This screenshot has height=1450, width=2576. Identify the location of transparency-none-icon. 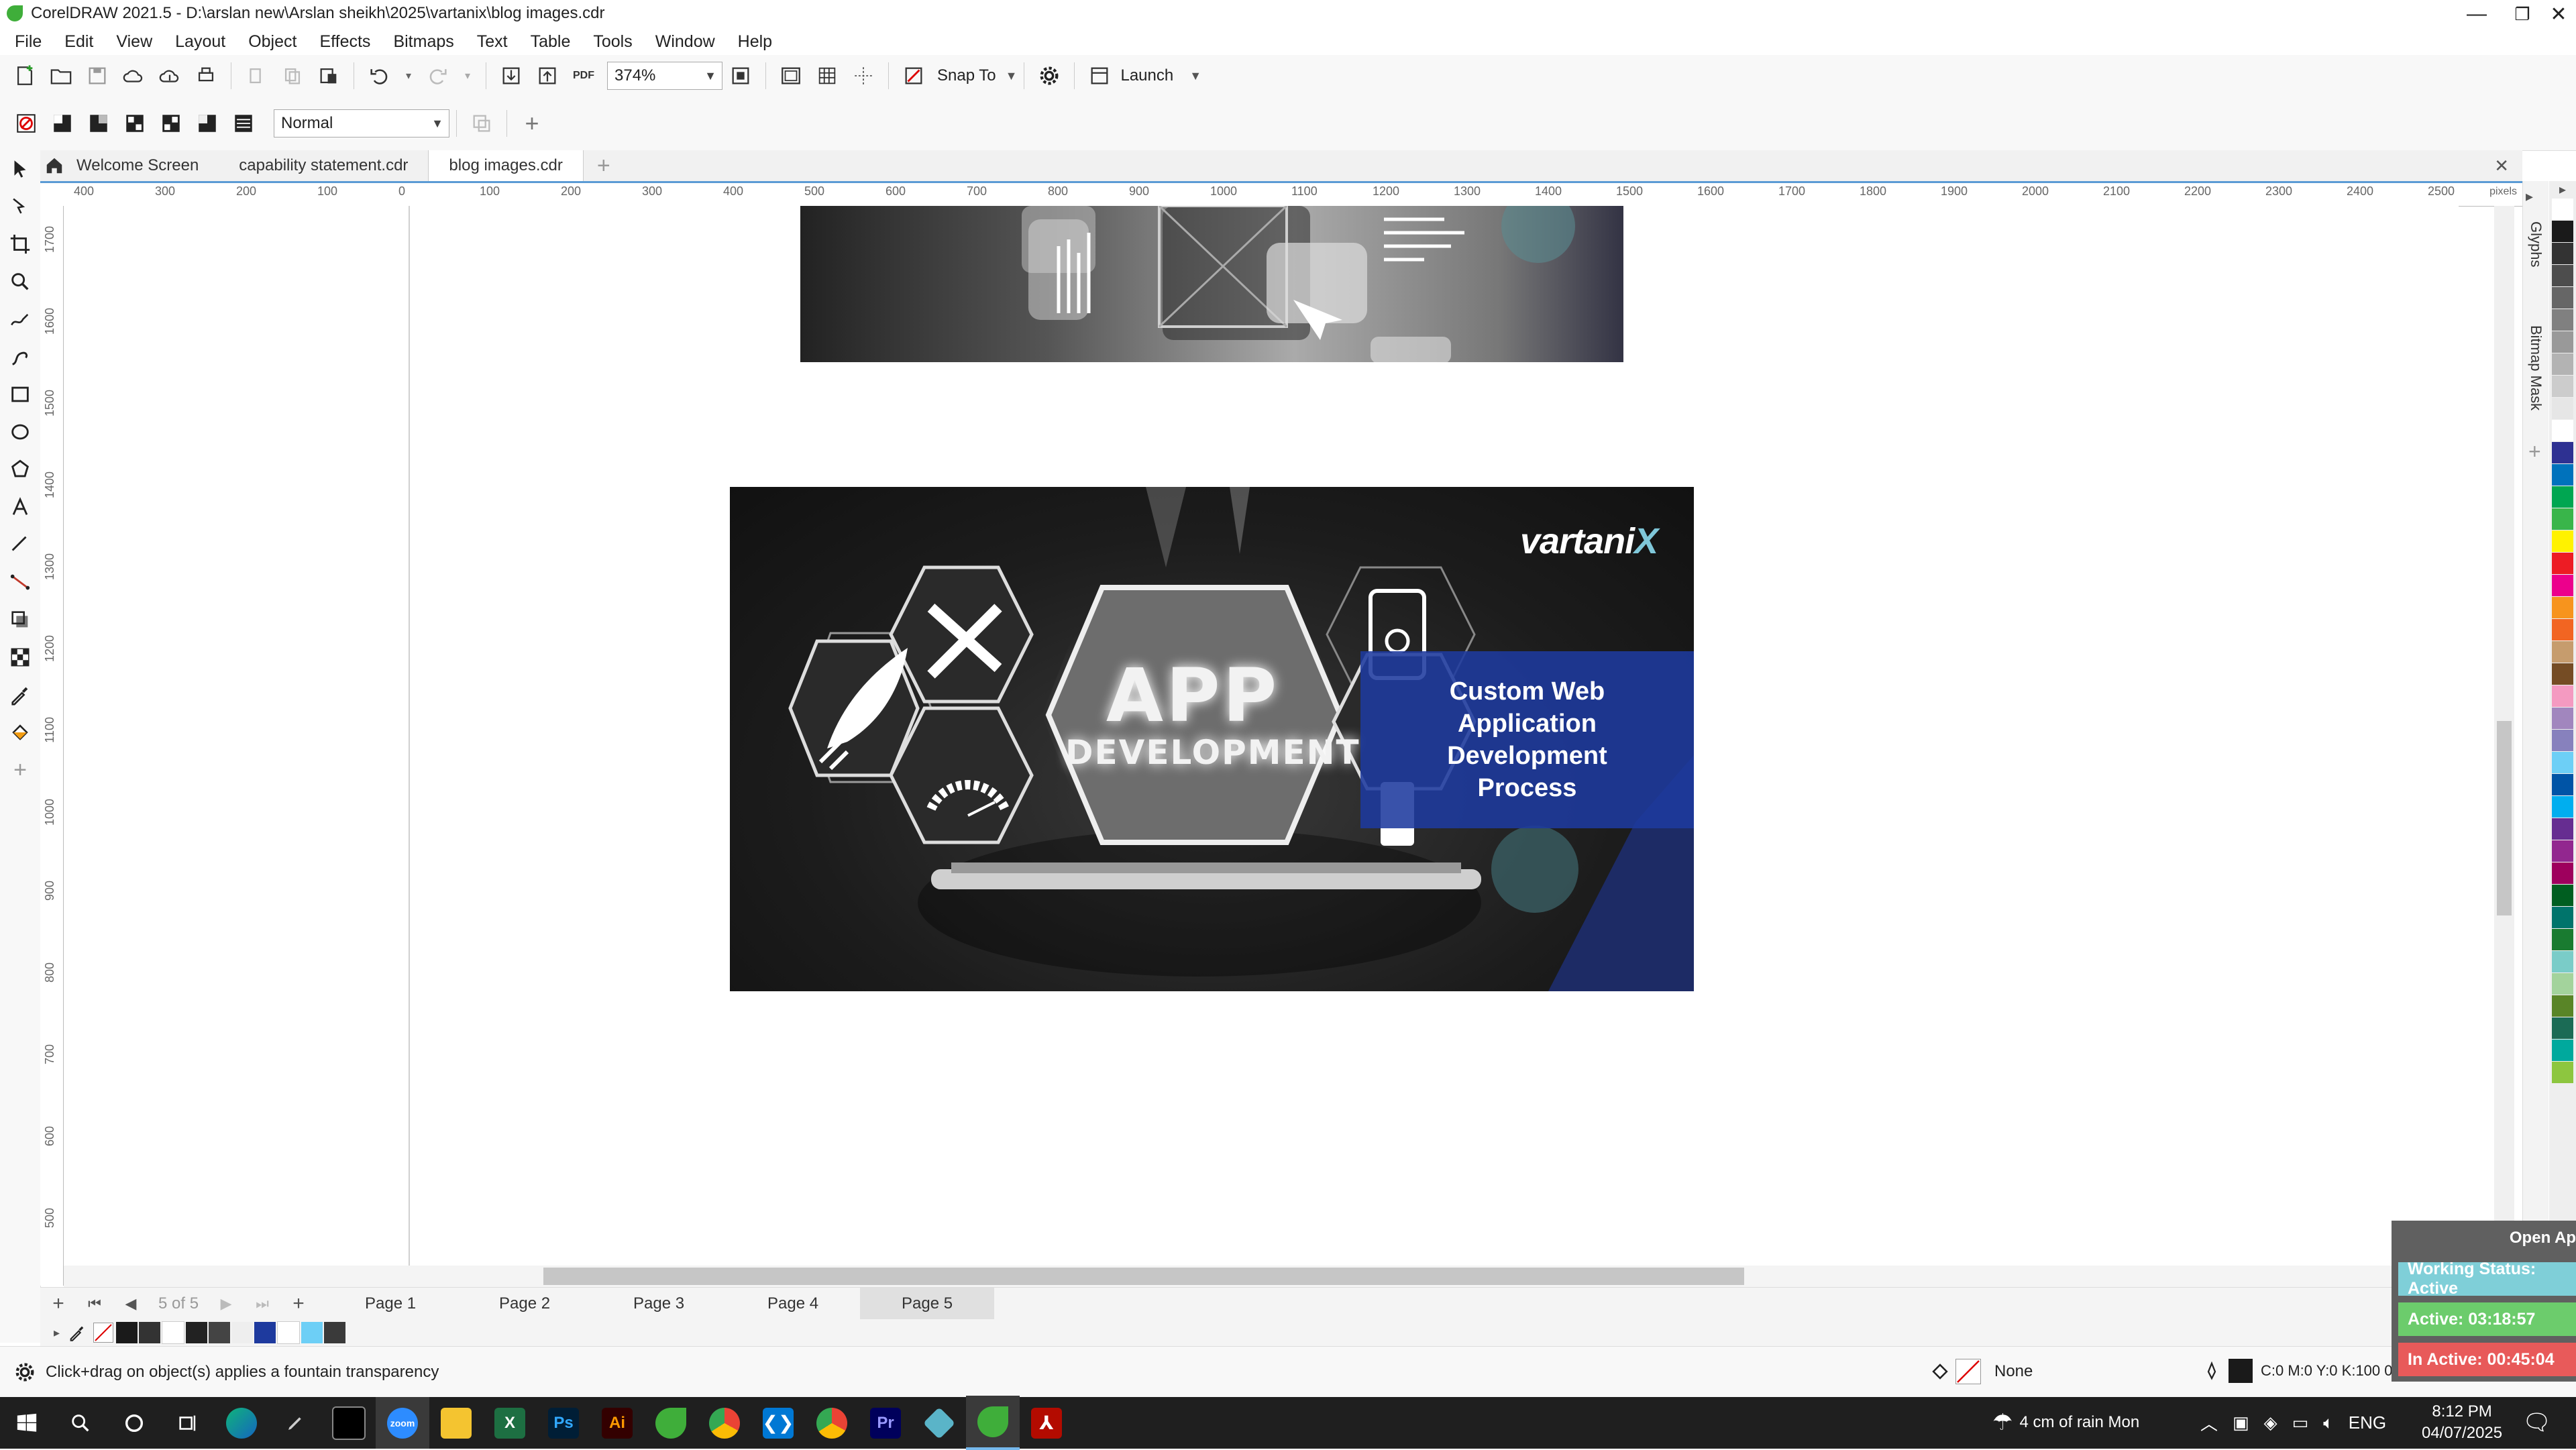
(26, 123).